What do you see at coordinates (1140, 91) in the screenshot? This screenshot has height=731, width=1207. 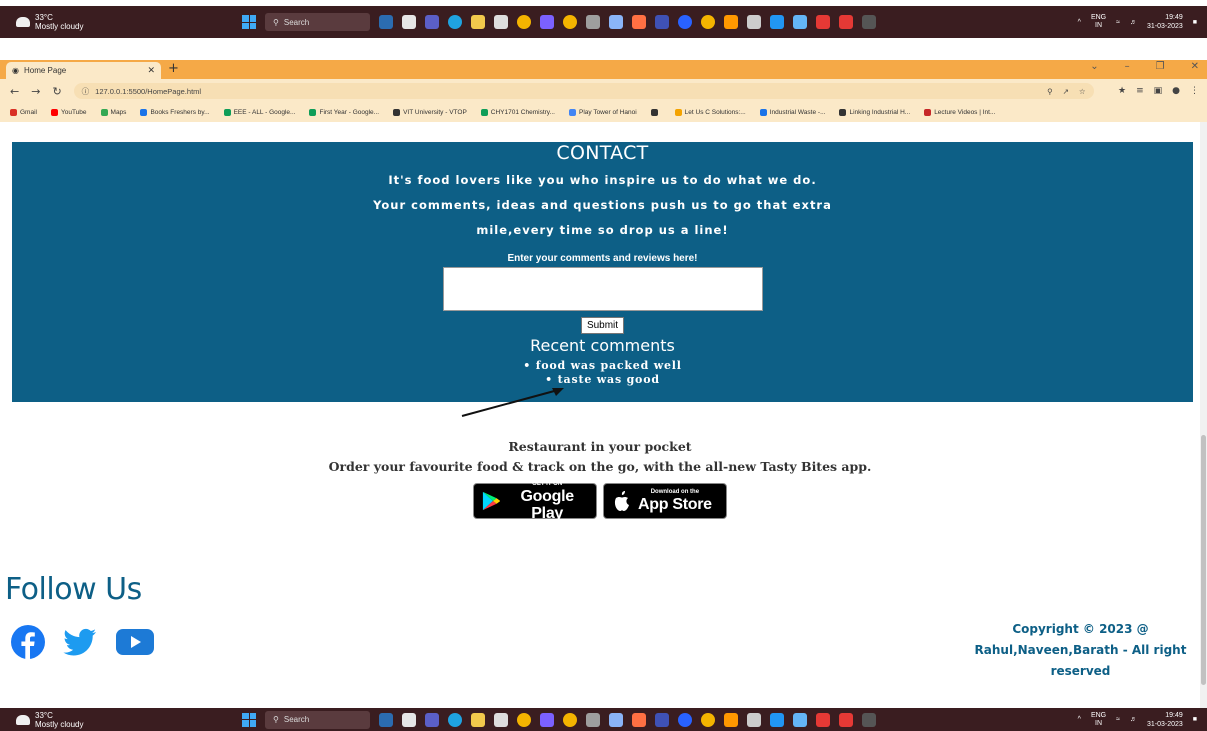 I see `reading-list-icon: ≡` at bounding box center [1140, 91].